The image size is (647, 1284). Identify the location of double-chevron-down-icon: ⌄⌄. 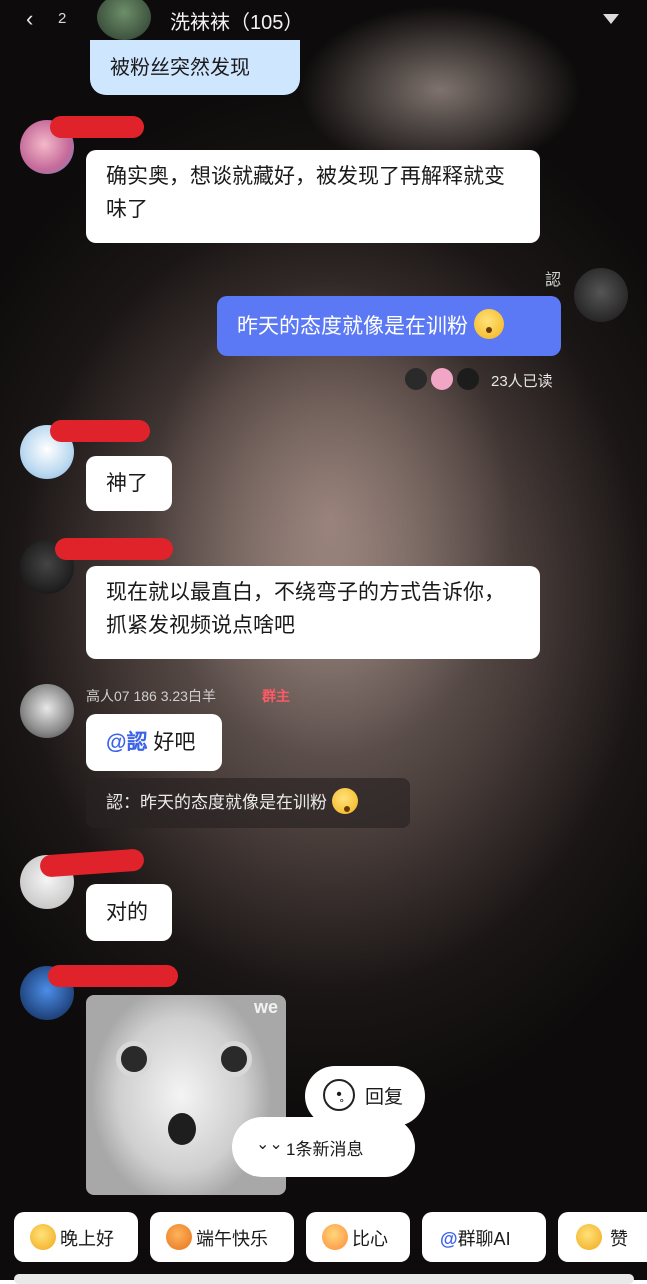
(269, 1144).